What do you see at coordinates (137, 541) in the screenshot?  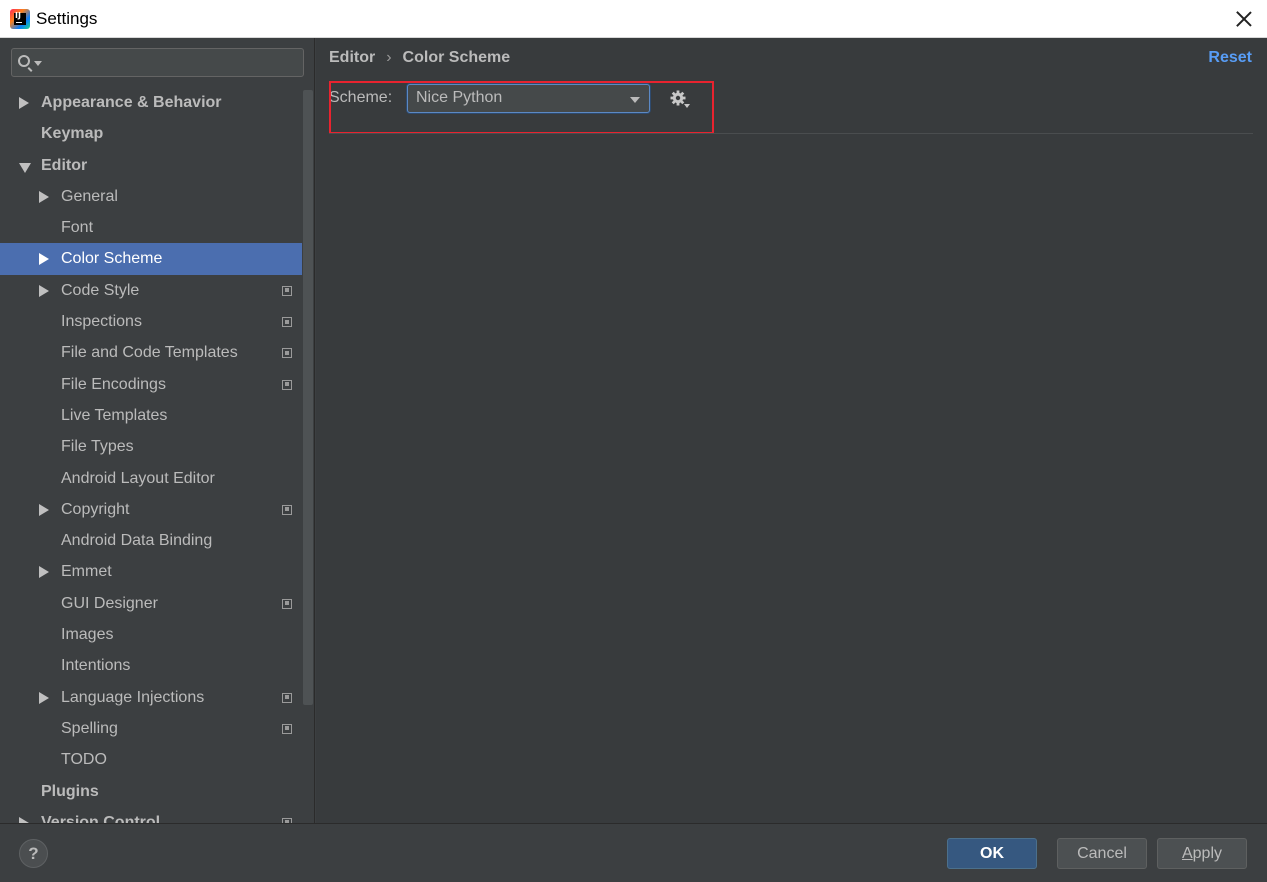 I see `tree-item-label: Android Data Binding` at bounding box center [137, 541].